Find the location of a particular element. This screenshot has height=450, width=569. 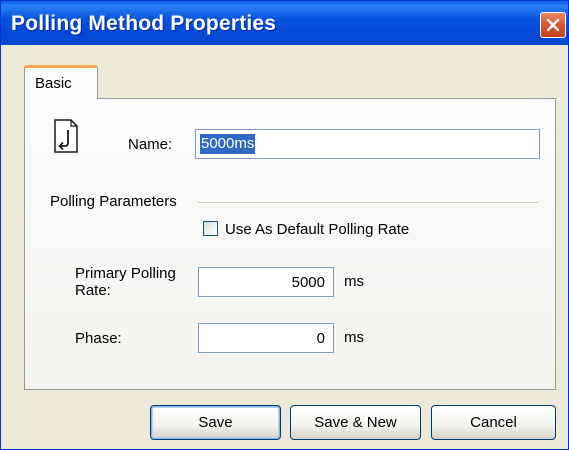

phase-unit: ms is located at coordinates (354, 337).